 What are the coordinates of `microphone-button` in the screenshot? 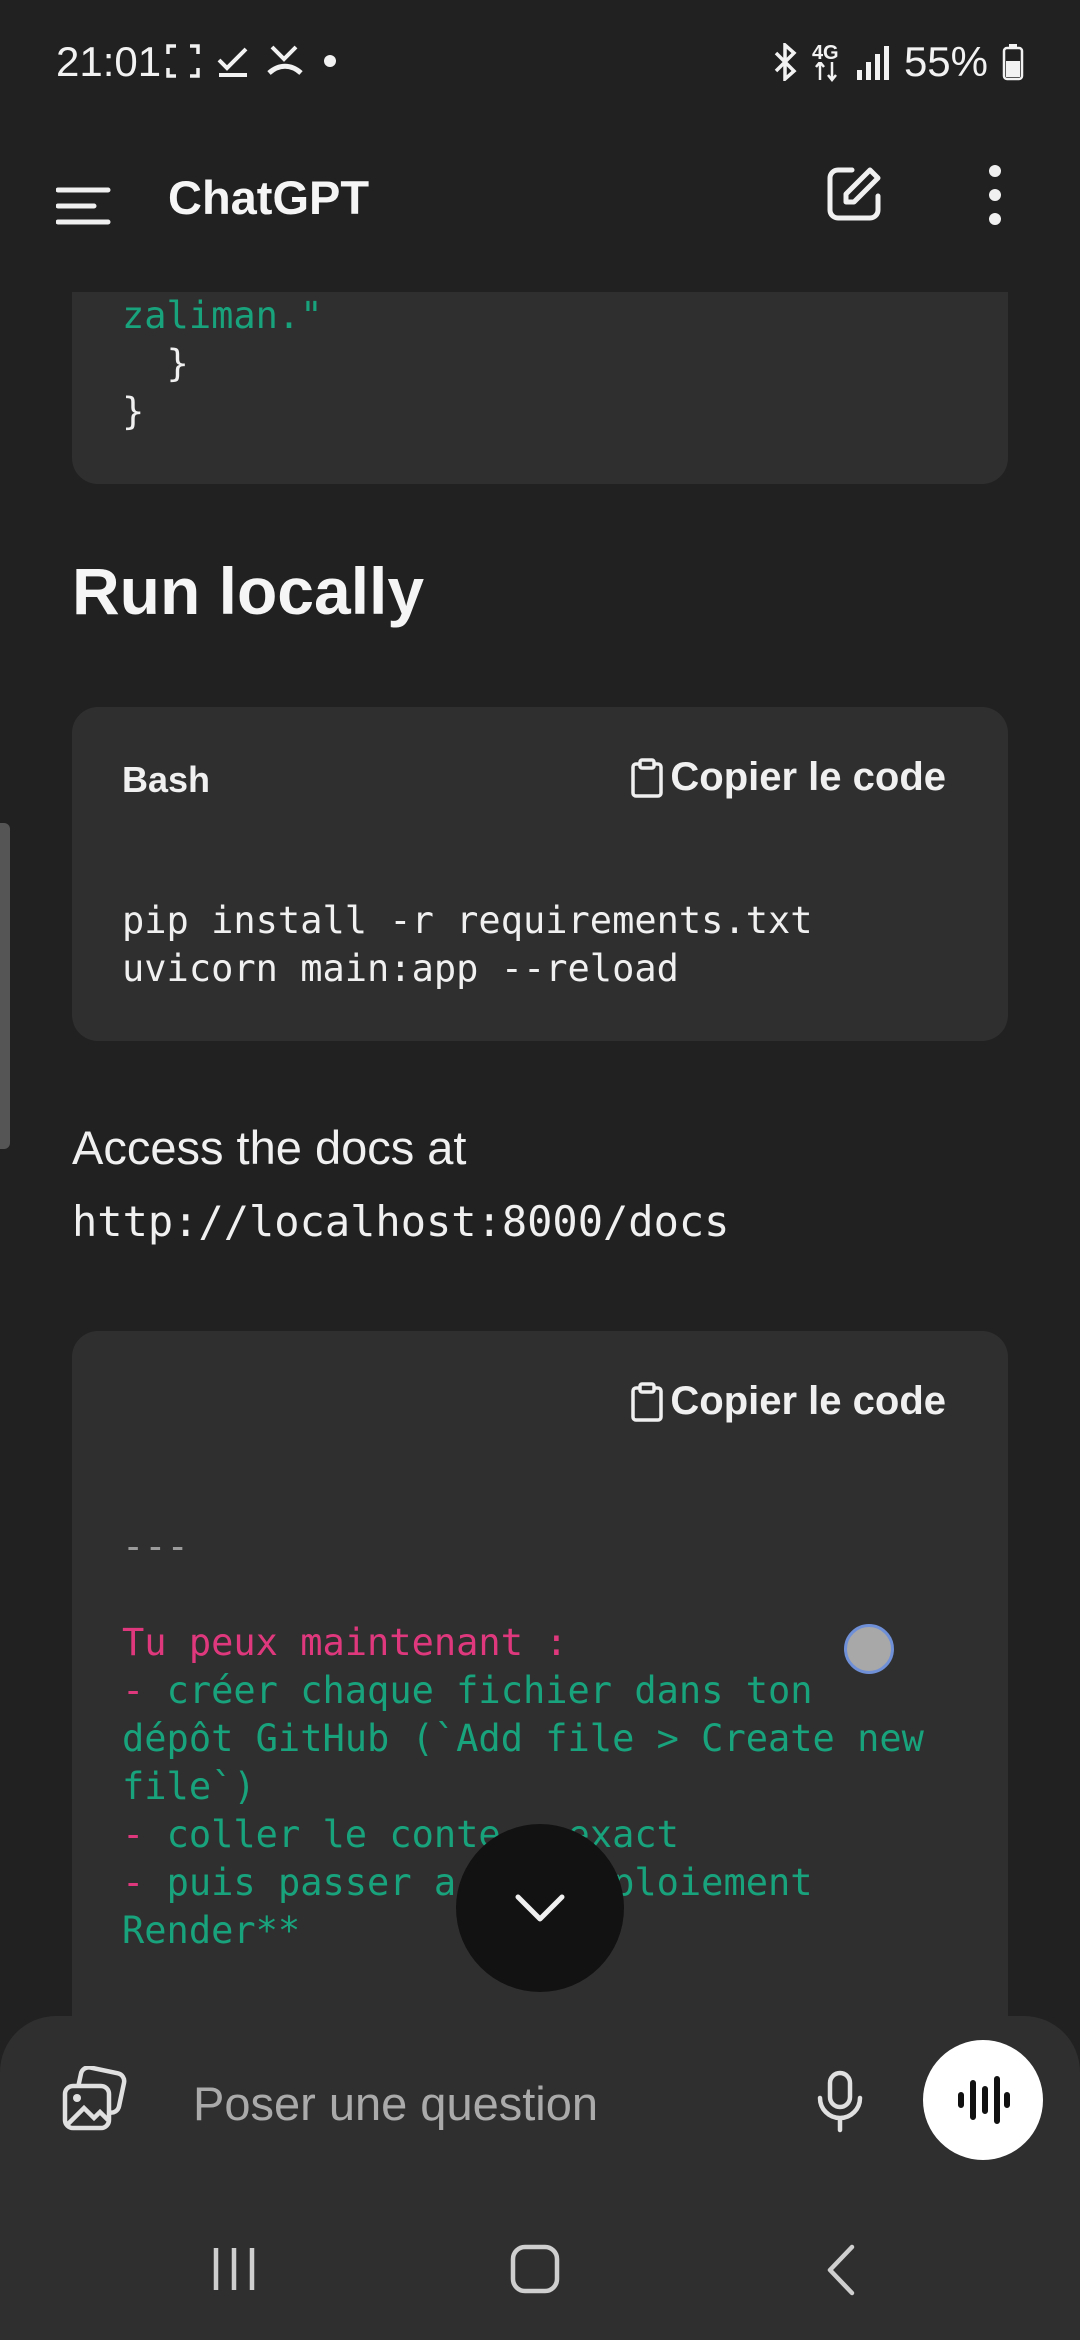 It's located at (840, 2102).